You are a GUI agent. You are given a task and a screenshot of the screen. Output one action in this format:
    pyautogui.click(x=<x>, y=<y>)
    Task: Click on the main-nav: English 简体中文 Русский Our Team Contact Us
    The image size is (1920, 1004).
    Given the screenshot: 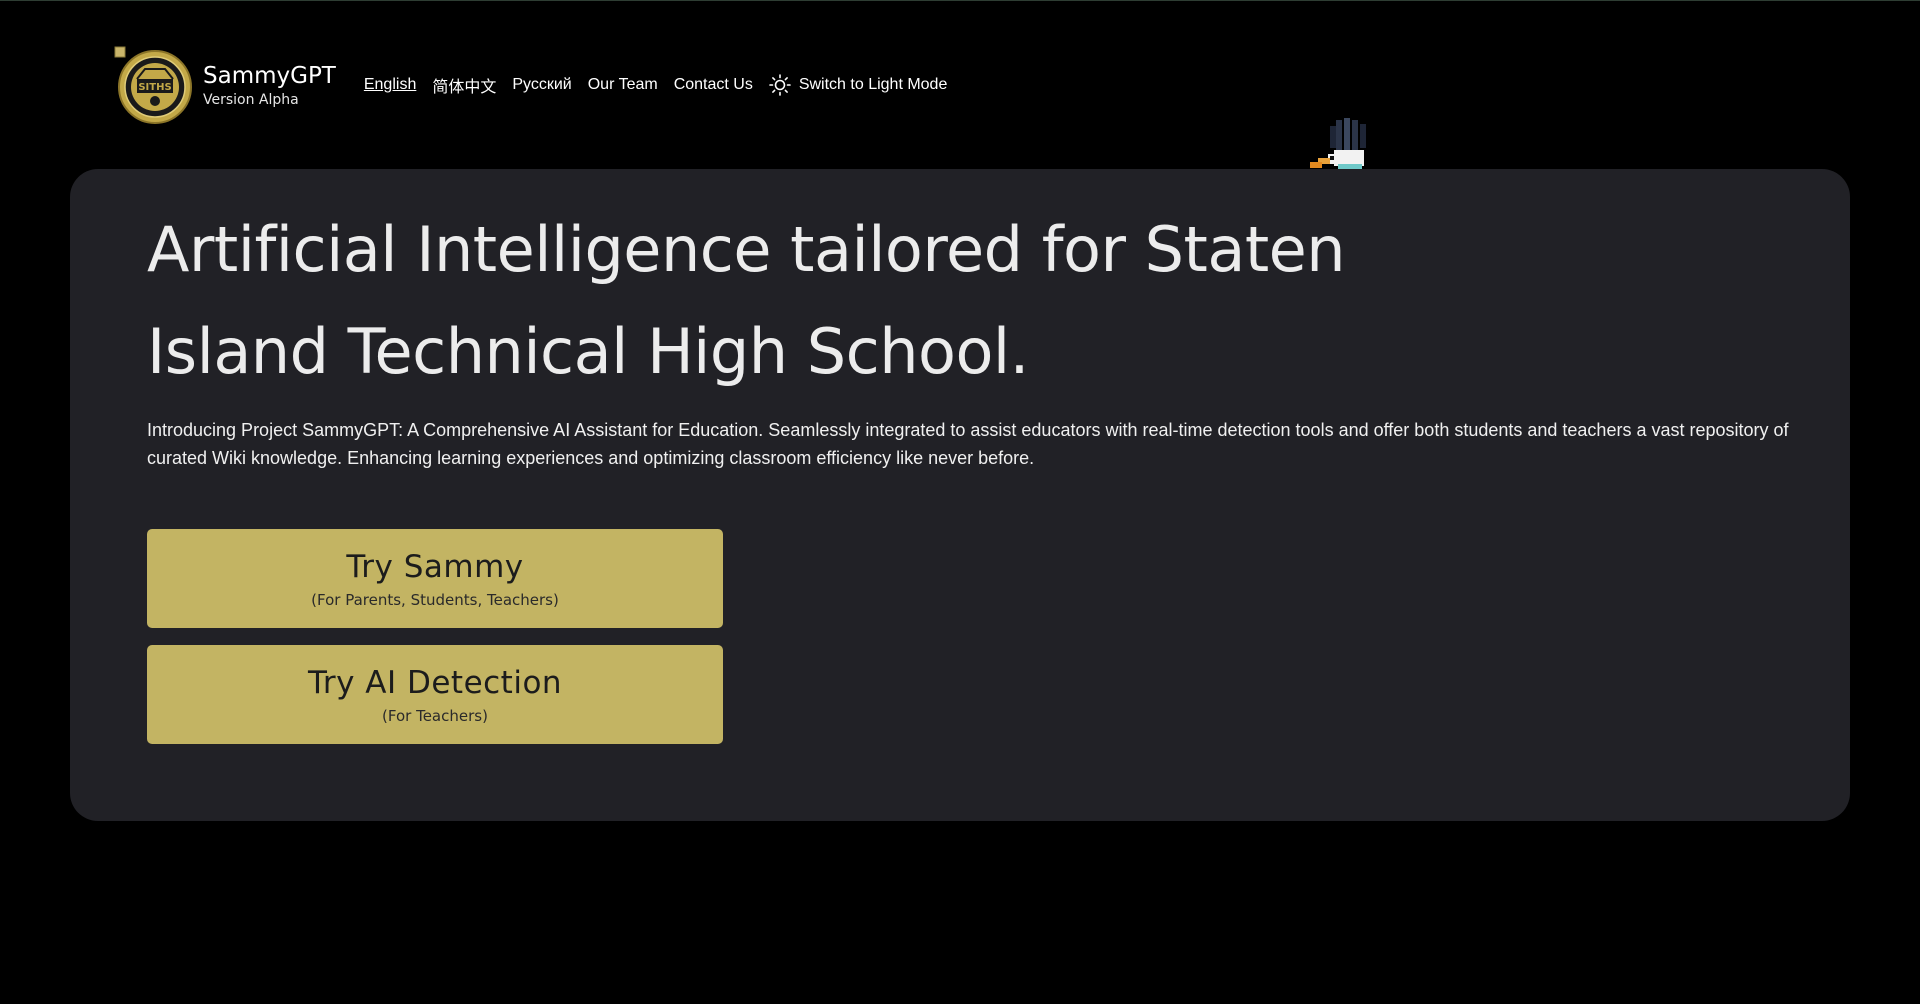 What is the action you would take?
    pyautogui.click(x=656, y=85)
    